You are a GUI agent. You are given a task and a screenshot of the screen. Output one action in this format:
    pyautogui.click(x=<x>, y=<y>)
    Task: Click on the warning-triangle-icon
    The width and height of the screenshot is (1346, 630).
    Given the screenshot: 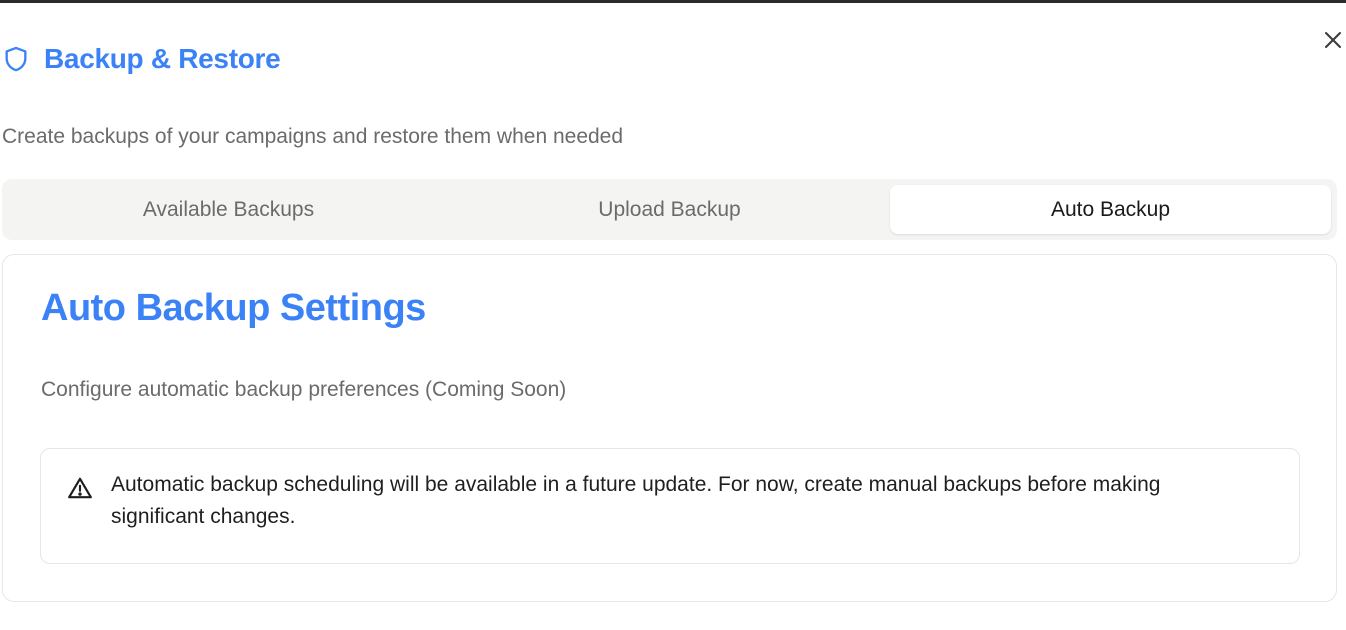 What is the action you would take?
    pyautogui.click(x=80, y=488)
    